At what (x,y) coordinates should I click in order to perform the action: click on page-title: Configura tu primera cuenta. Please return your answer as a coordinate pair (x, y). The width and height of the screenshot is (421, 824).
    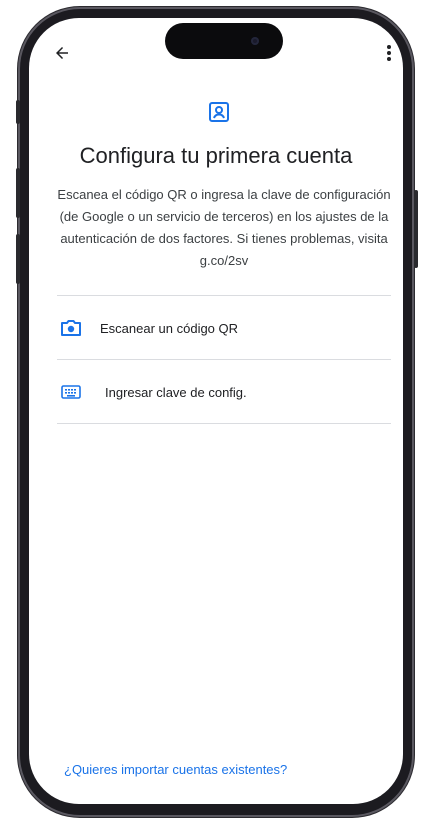
    Looking at the image, I should click on (216, 155).